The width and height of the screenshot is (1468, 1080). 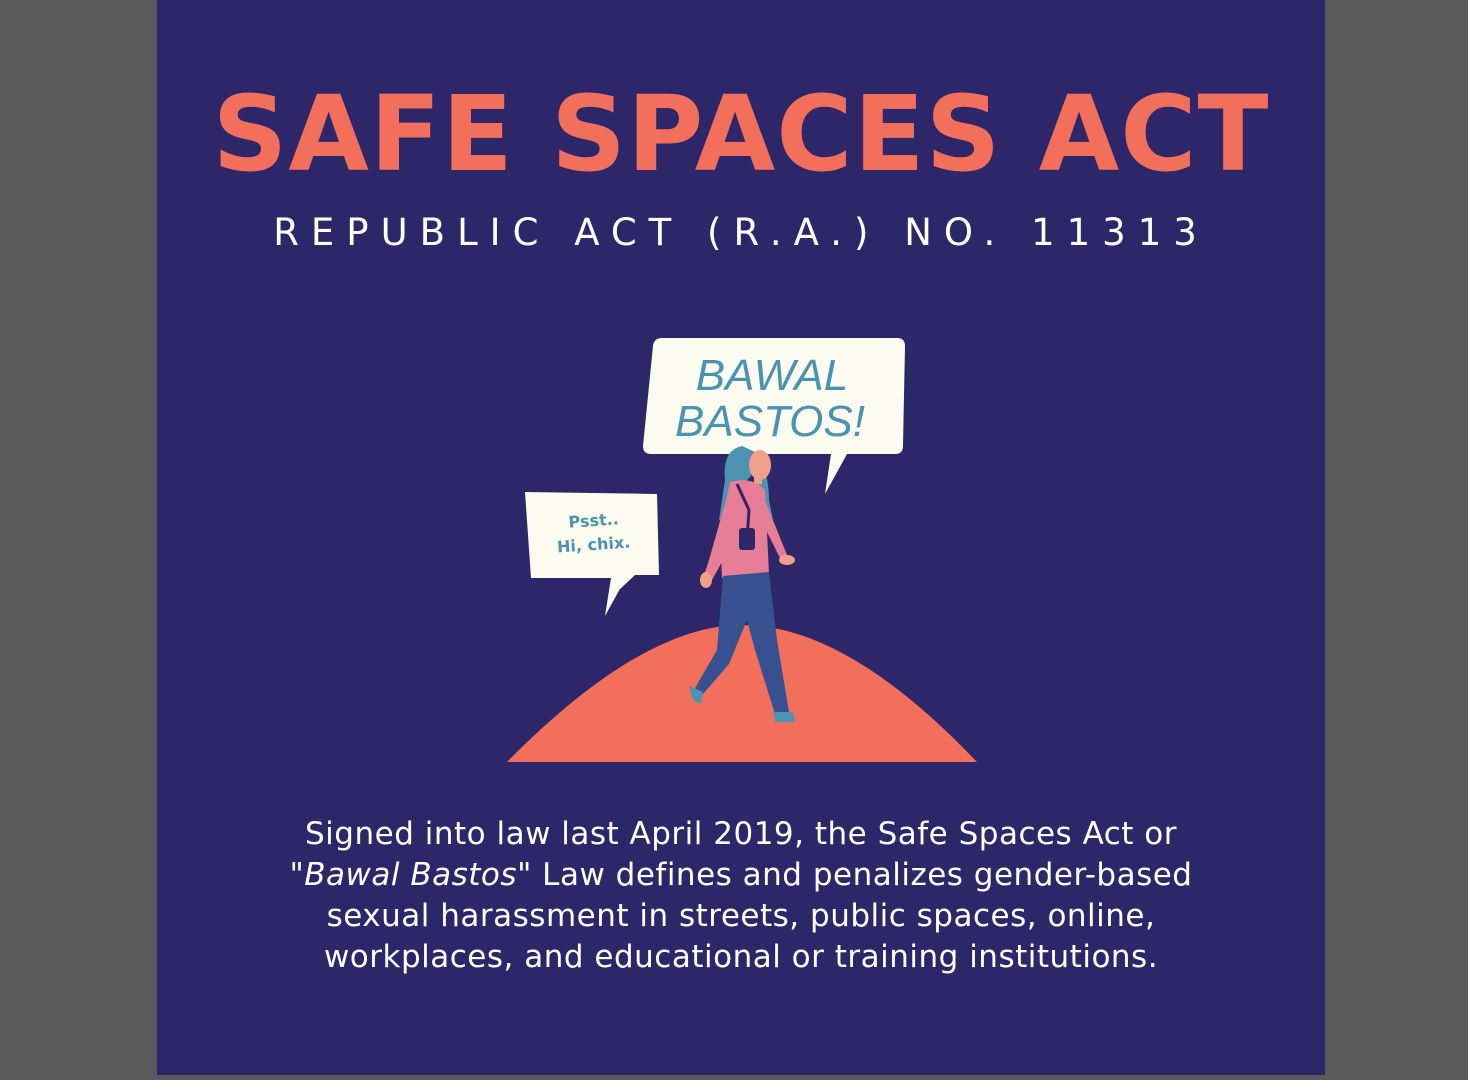 What do you see at coordinates (411, 875) in the screenshot?
I see `description-italic: Bawal Bastos` at bounding box center [411, 875].